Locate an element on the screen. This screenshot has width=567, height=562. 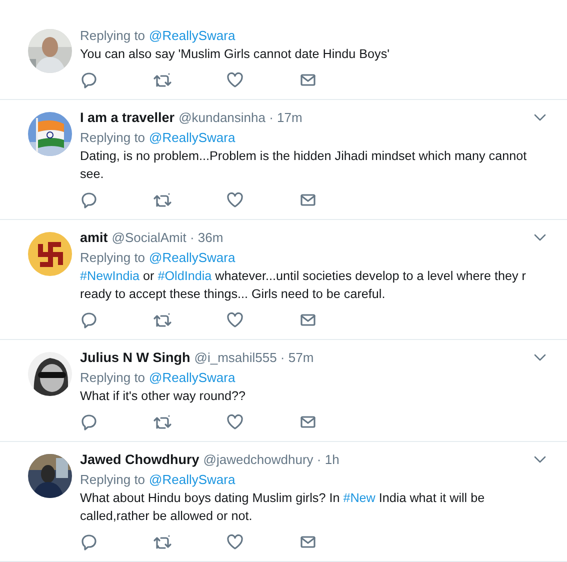
tweet-text: What about Hindu boys dating Muslim girls? In #New India what it will be called,rather be allowed or not. is located at coordinates (283, 507).